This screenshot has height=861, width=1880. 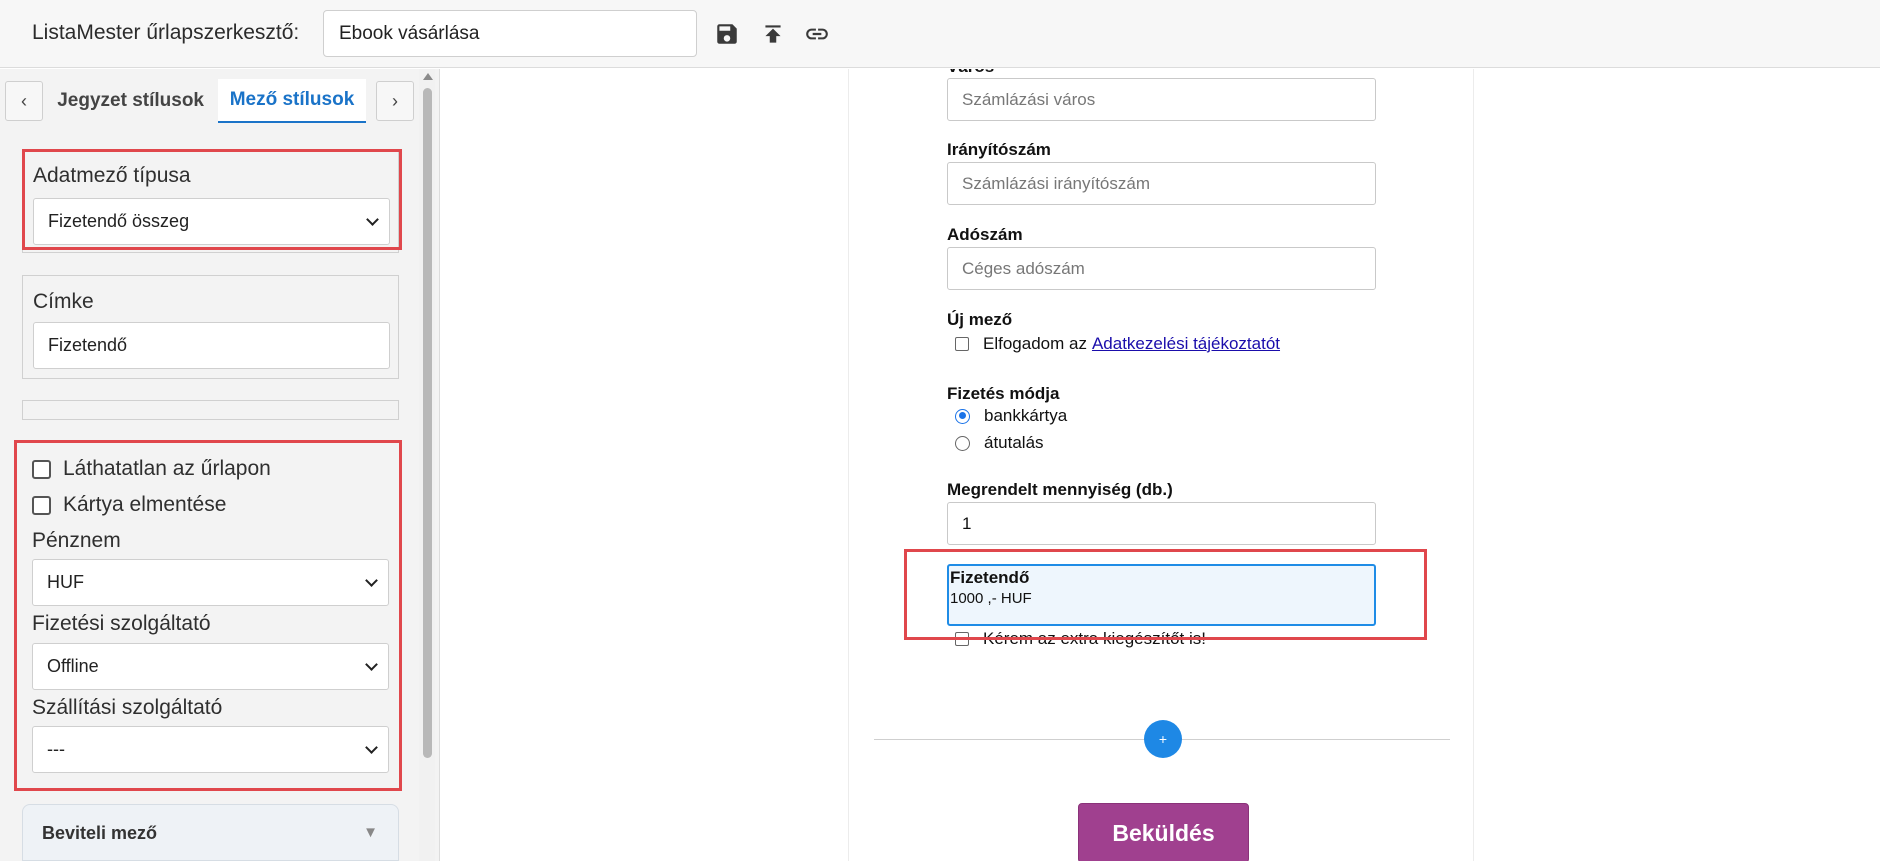 What do you see at coordinates (210, 410) in the screenshot?
I see `empty-panel` at bounding box center [210, 410].